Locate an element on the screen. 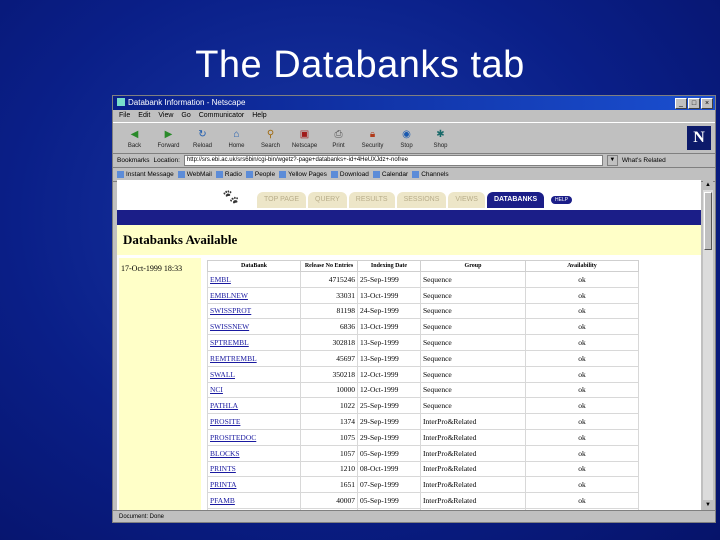 The image size is (720, 540). bookmarks-button: Bookmarks is located at coordinates (133, 160).